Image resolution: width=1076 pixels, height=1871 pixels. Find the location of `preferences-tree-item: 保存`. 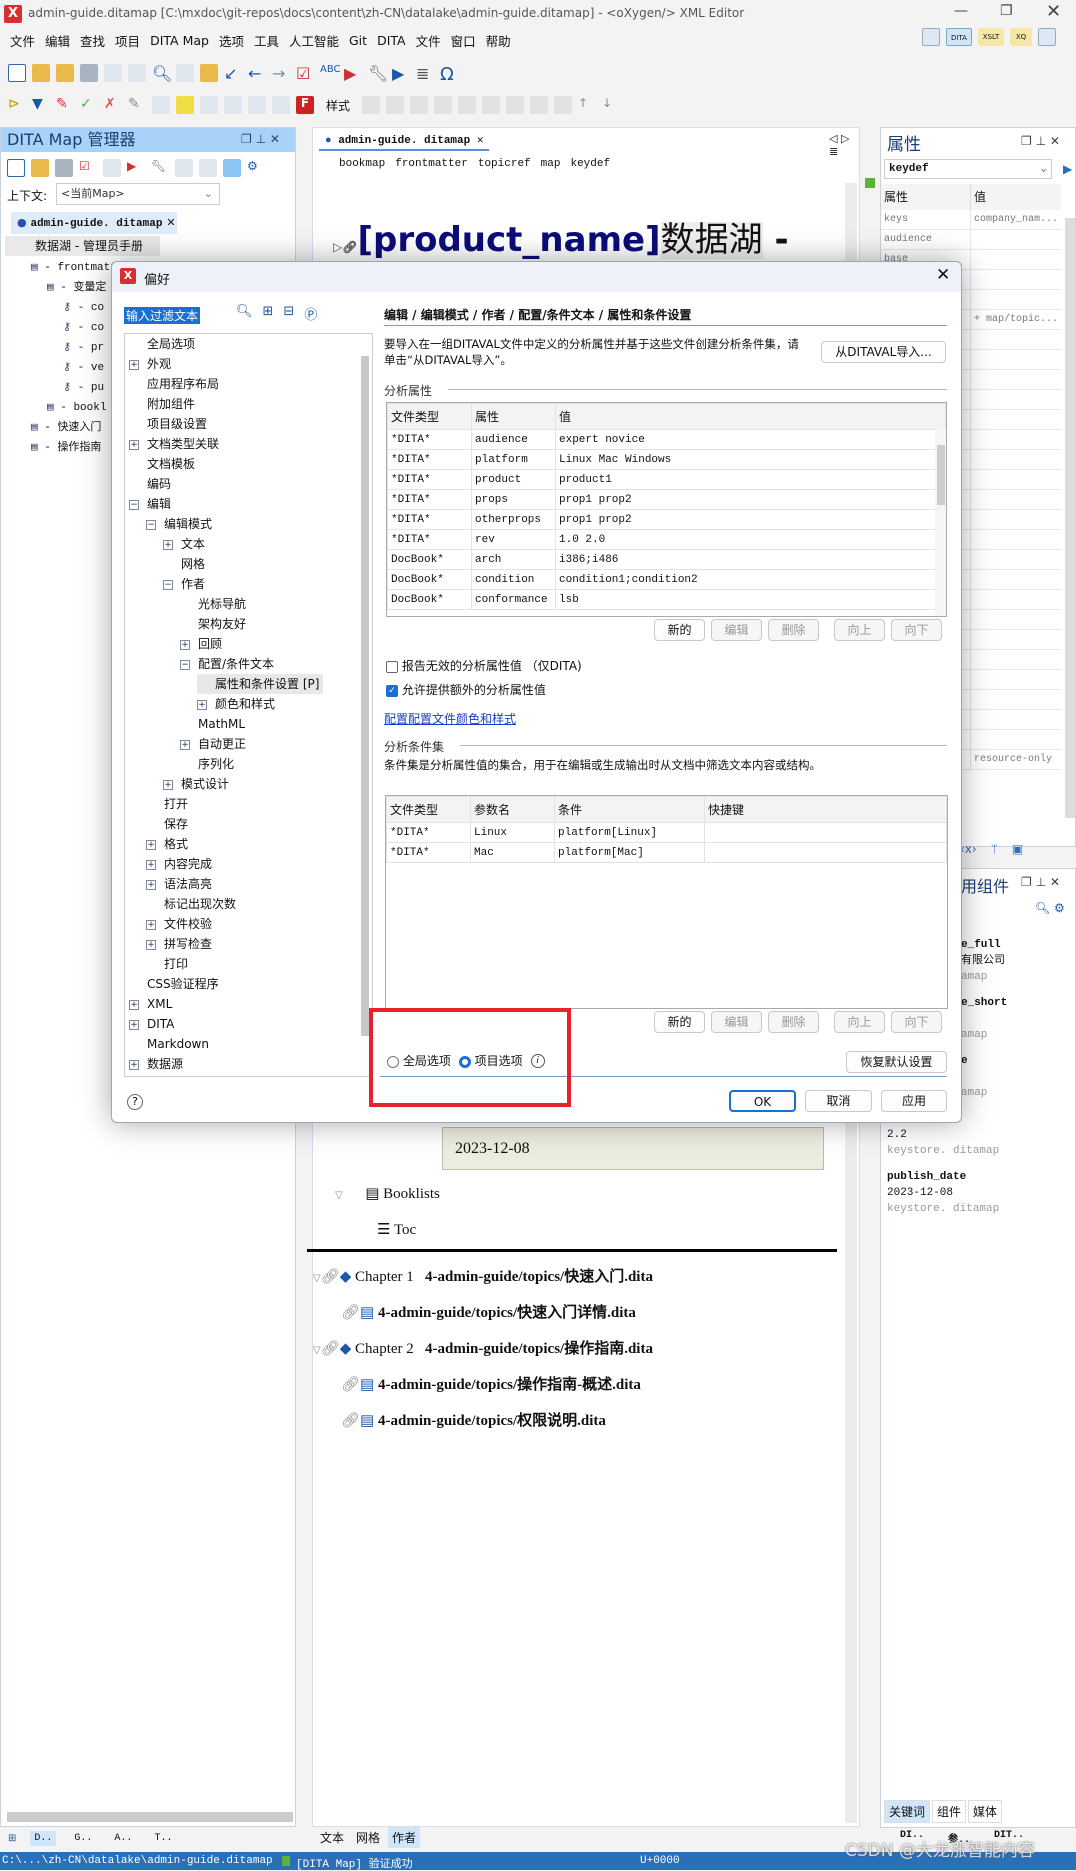

preferences-tree-item: 保存 is located at coordinates (167, 824).